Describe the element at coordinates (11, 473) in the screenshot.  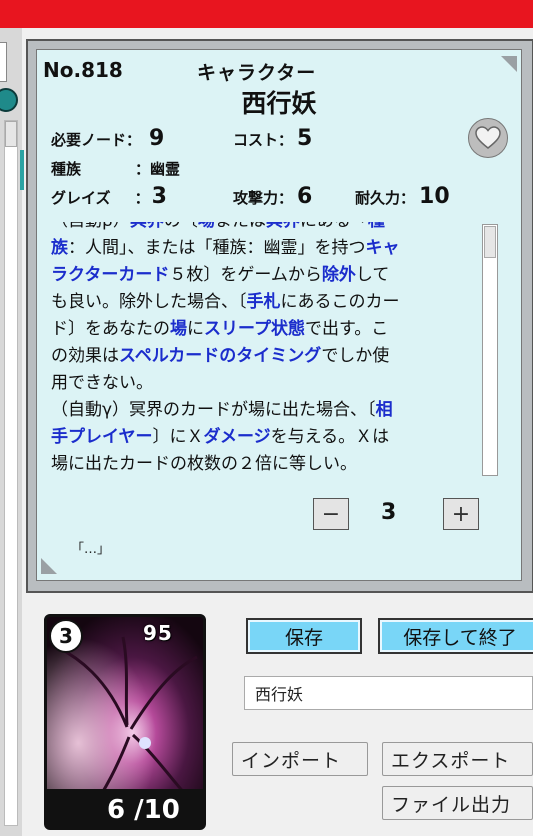
I see `left-scrollbar` at that location.